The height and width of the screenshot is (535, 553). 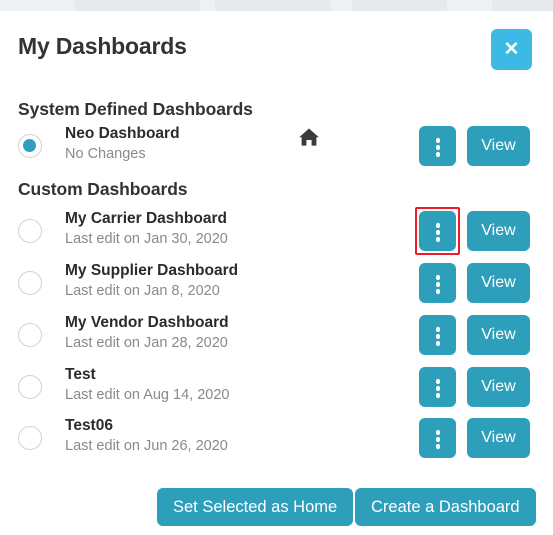 I want to click on dashboard-title: My Vendor Dashboard, so click(x=147, y=322).